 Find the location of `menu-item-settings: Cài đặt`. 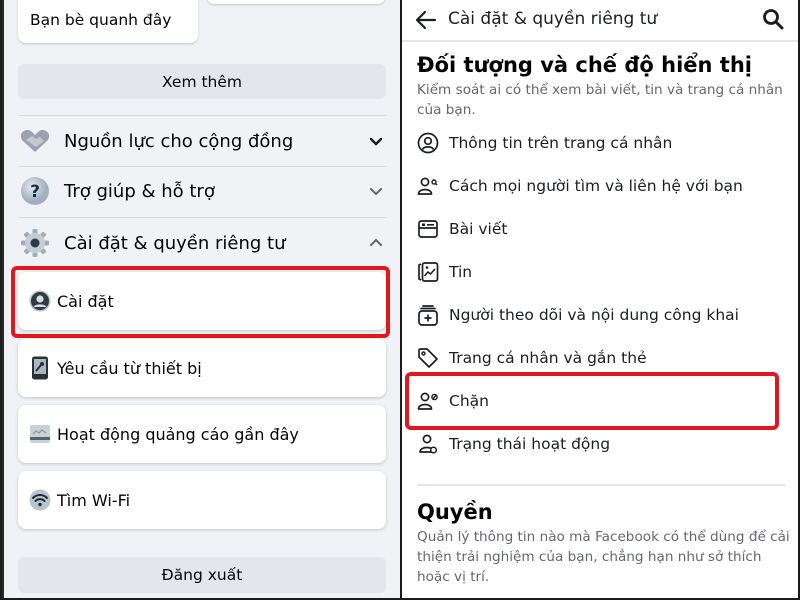

menu-item-settings: Cài đặt is located at coordinates (202, 301).